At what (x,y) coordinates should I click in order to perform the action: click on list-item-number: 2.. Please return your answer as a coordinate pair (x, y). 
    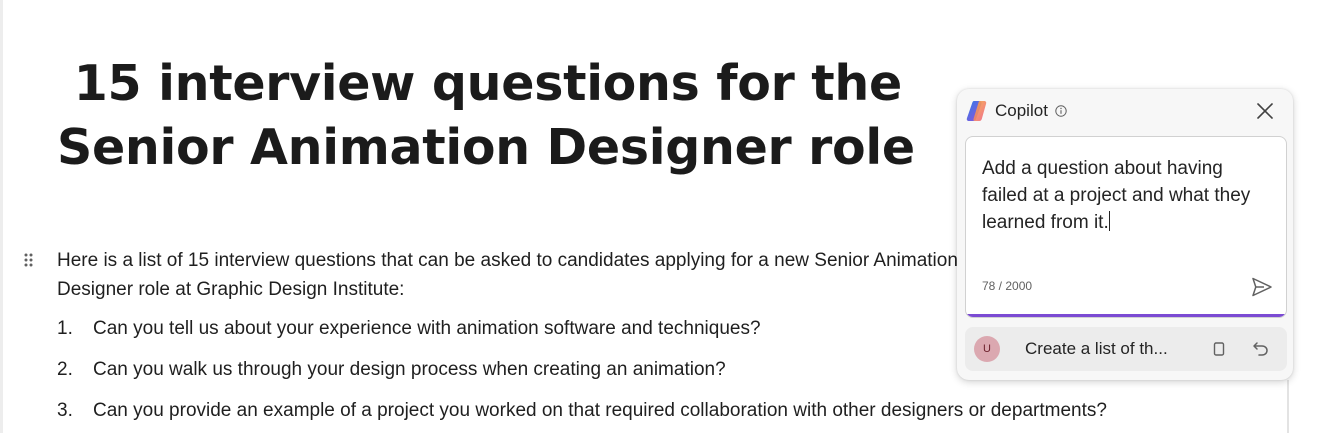
    Looking at the image, I should click on (65, 369).